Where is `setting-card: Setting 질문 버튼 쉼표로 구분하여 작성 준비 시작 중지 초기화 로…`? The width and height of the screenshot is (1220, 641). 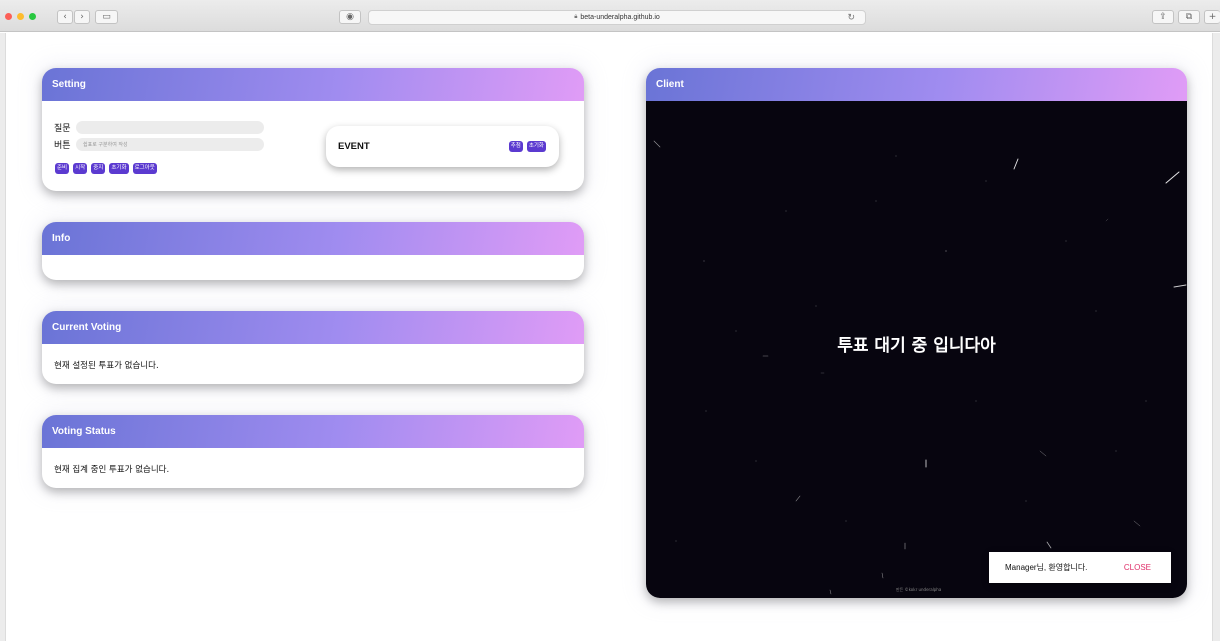
setting-card: Setting 질문 버튼 쉼표로 구분하여 작성 준비 시작 중지 초기화 로… is located at coordinates (313, 129).